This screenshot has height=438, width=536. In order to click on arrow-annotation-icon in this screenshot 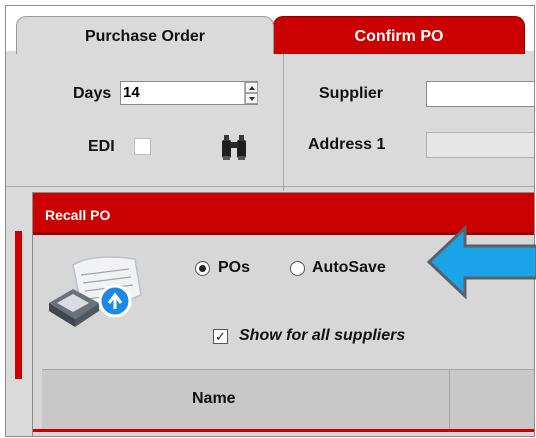, I will do `click(481, 262)`.